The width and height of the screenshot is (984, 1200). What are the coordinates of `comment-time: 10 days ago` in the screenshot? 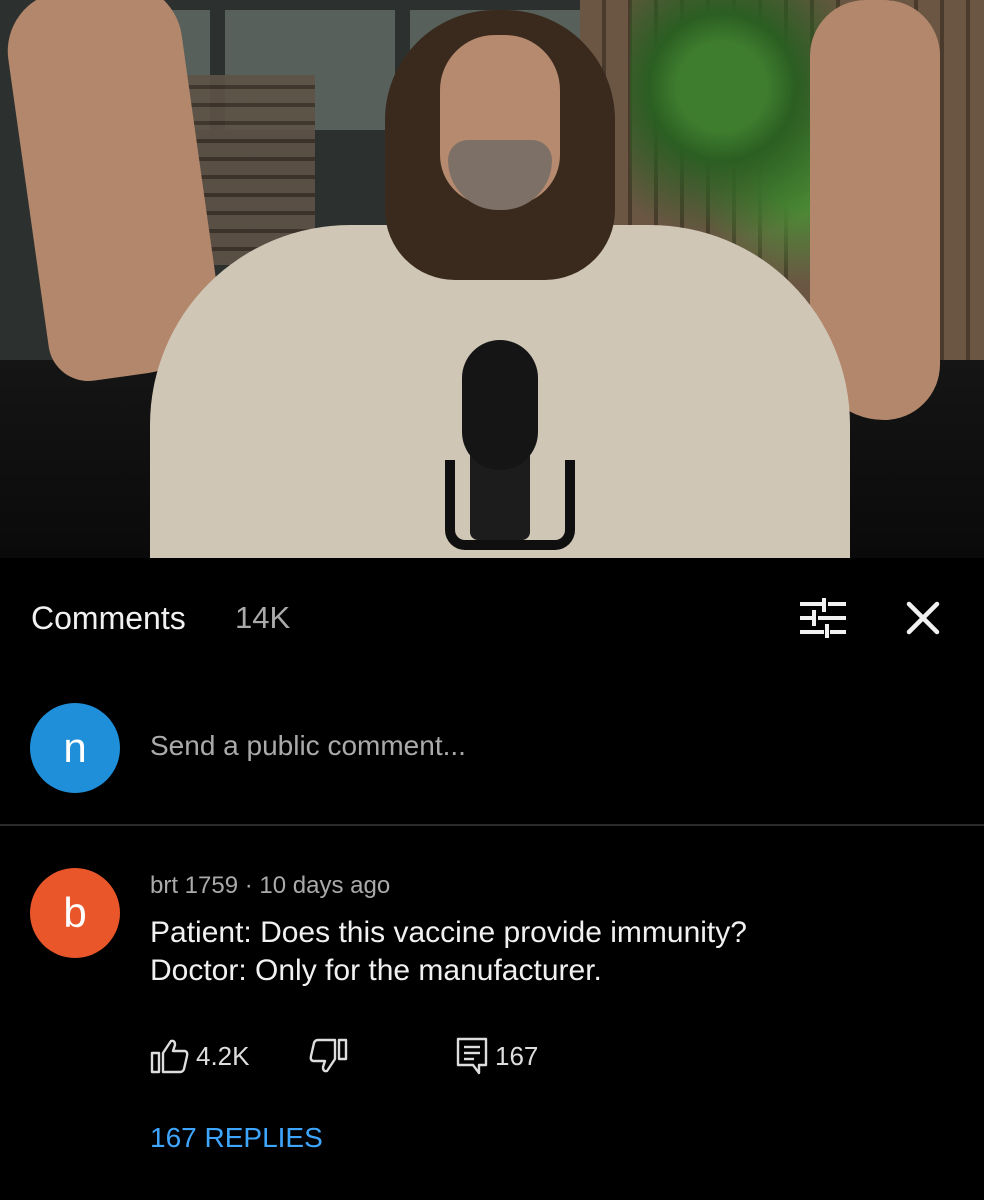 It's located at (325, 885).